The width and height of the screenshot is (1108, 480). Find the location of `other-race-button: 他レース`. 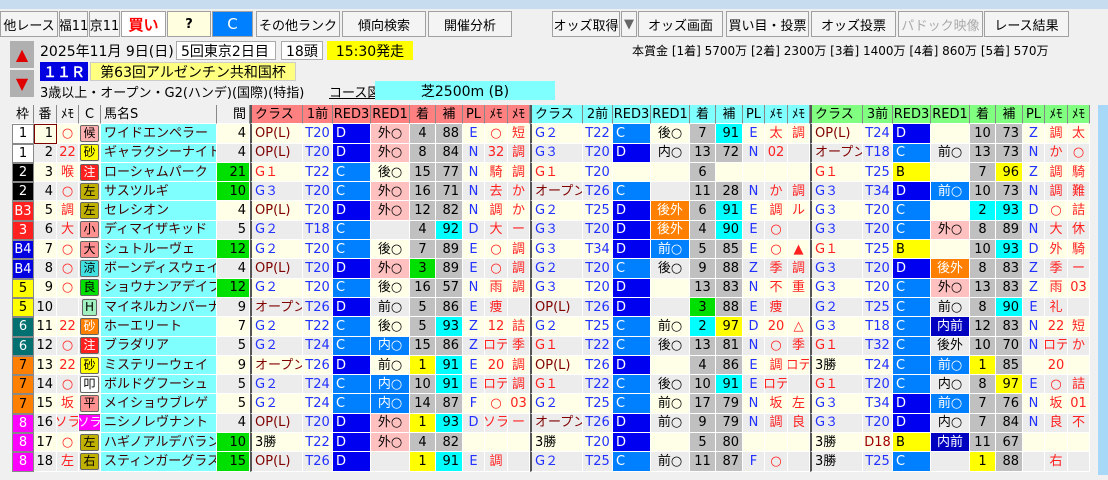

other-race-button: 他レース is located at coordinates (29, 24).